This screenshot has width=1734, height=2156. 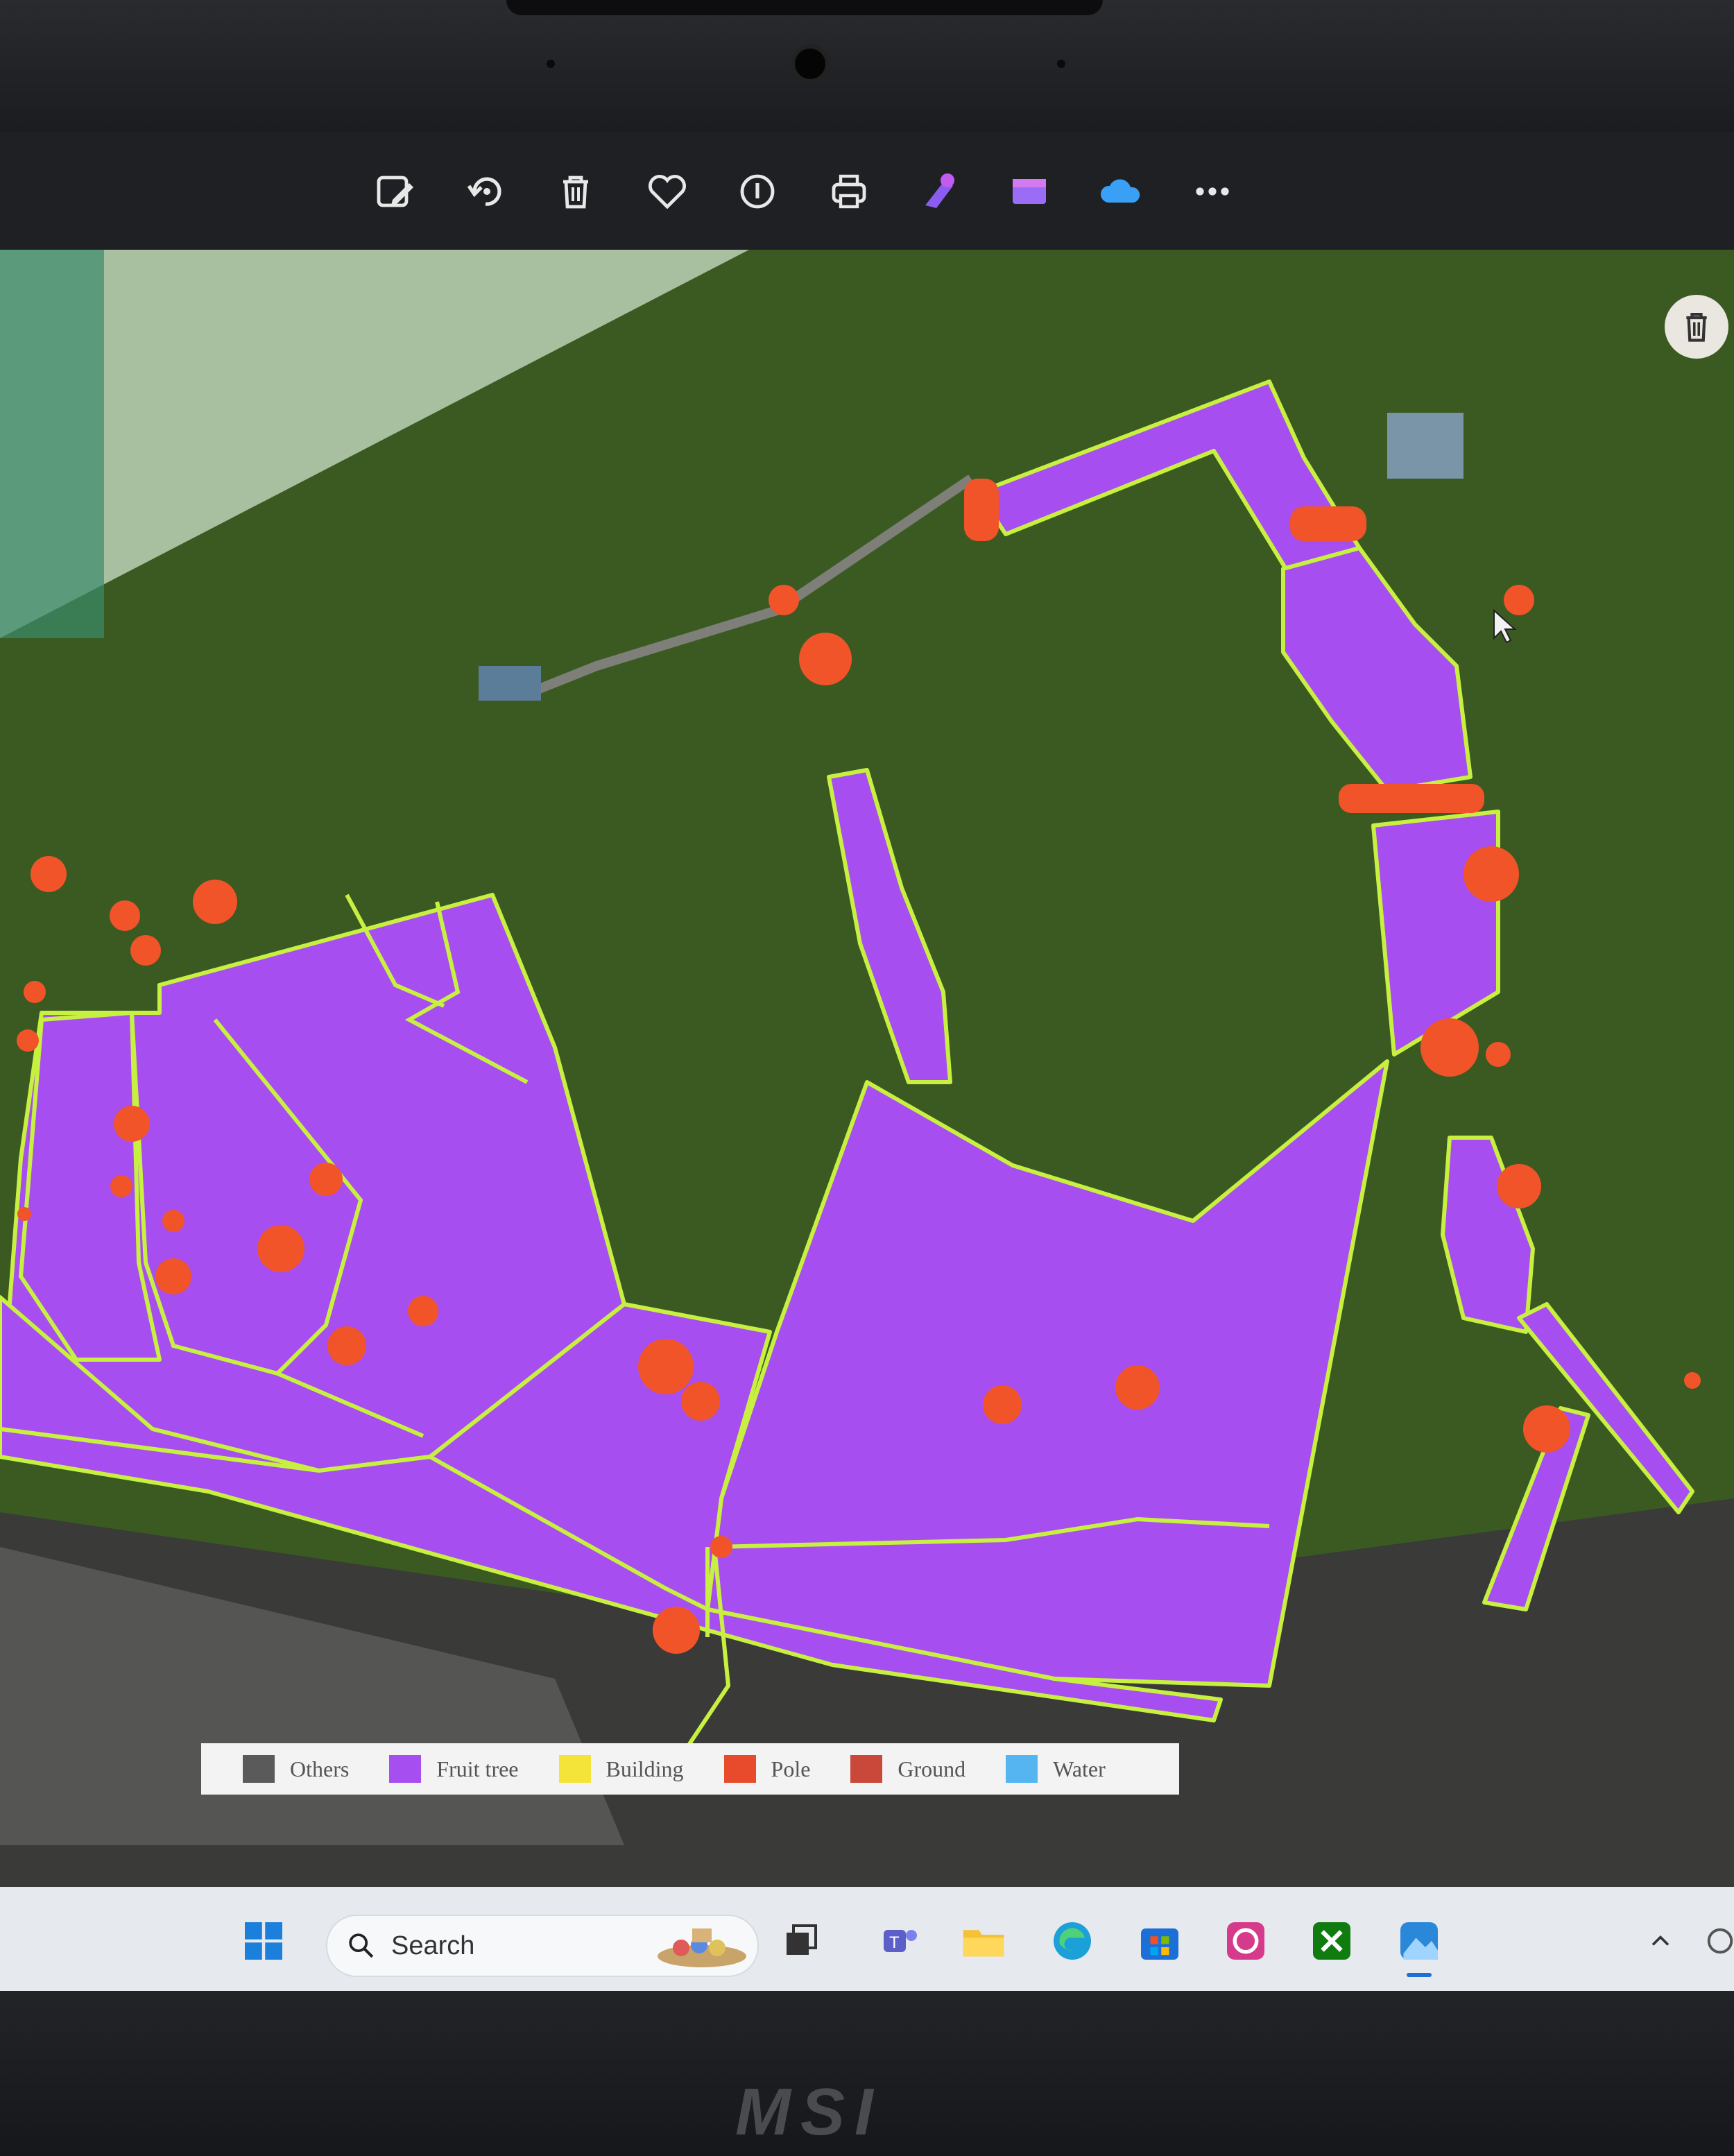 What do you see at coordinates (1660, 1941) in the screenshot?
I see `chevron-up-icon` at bounding box center [1660, 1941].